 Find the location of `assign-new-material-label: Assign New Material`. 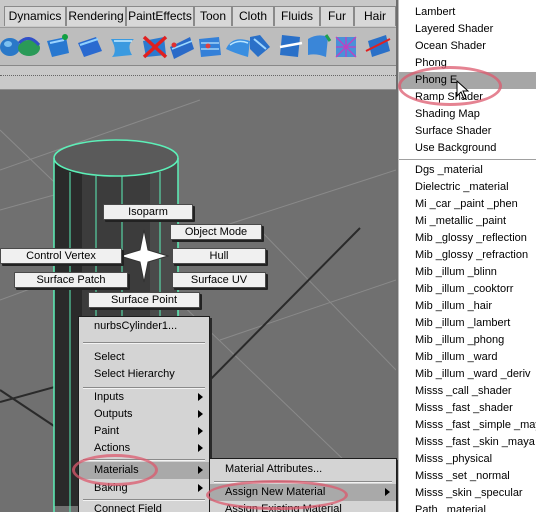

assign-new-material-label: Assign New Material is located at coordinates (275, 492).